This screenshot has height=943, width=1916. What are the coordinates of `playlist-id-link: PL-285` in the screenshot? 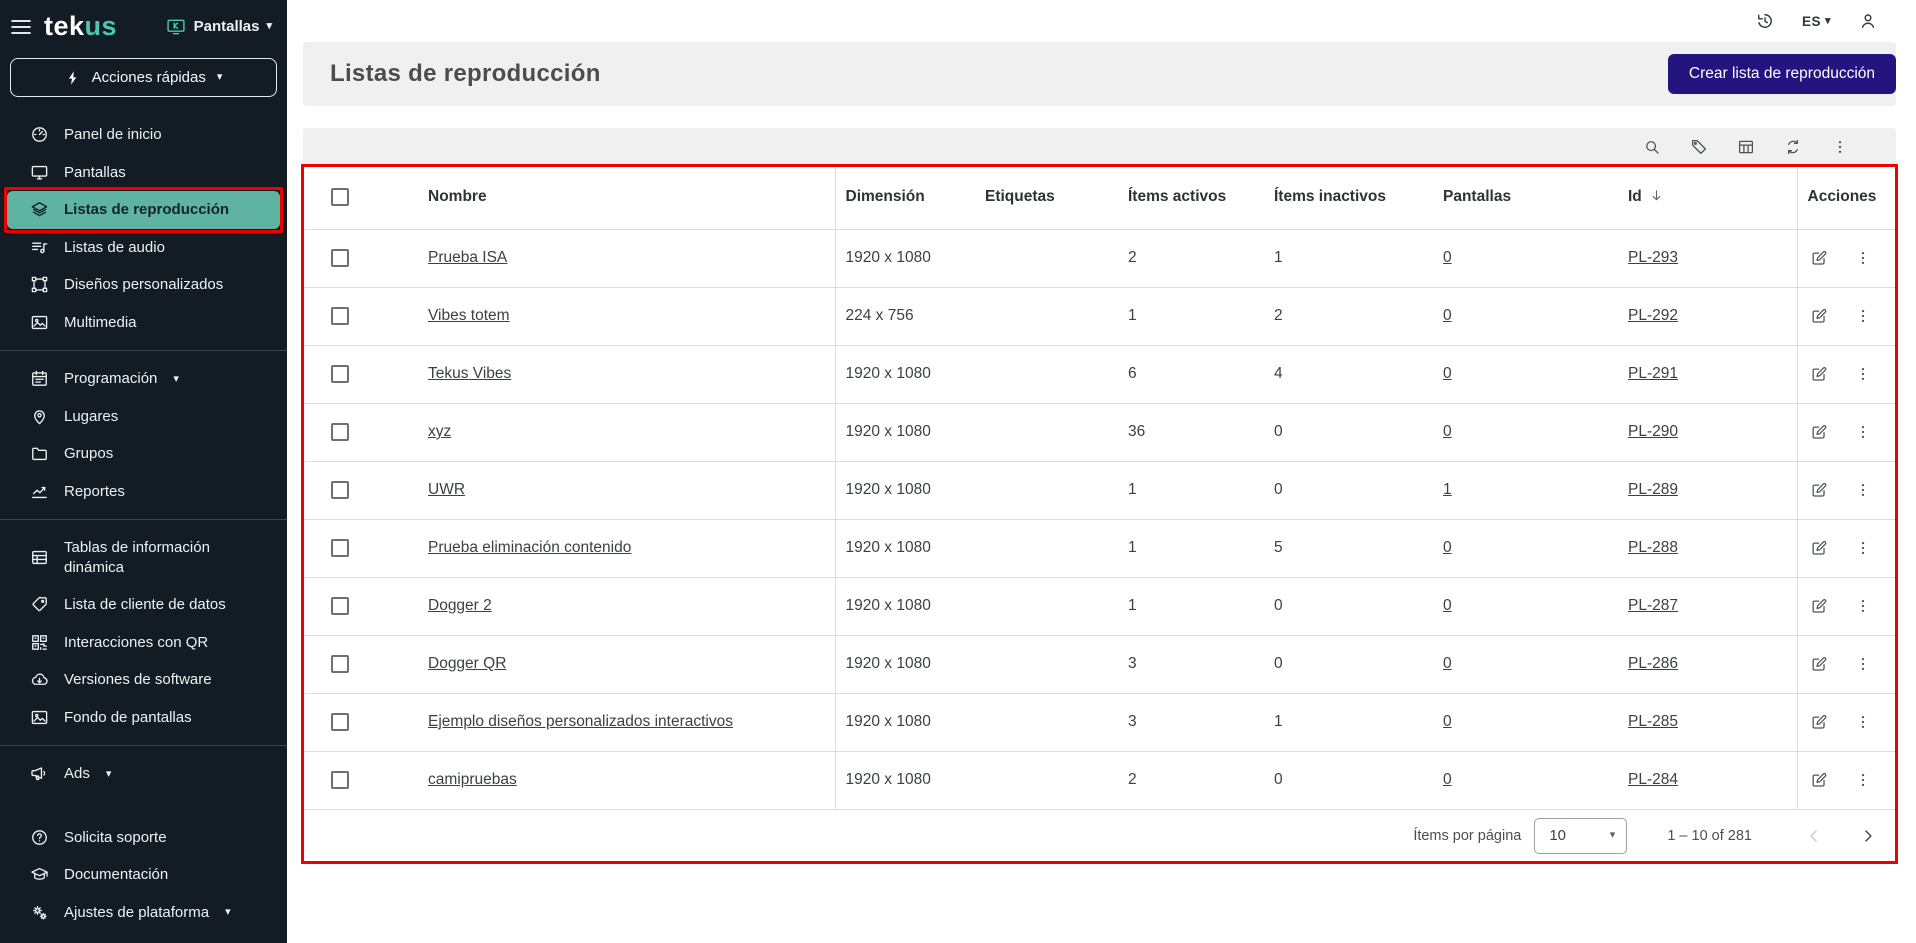 It's located at (1653, 721).